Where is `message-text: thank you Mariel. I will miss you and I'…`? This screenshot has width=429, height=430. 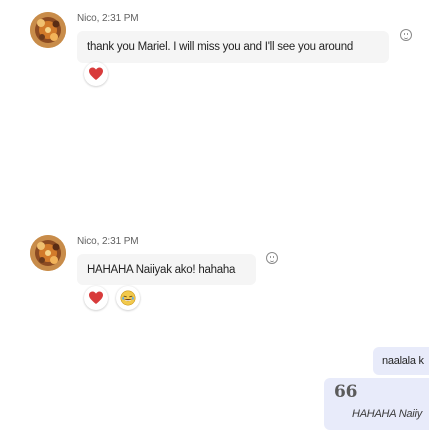
message-text: thank you Mariel. I will miss you and I'… is located at coordinates (220, 47).